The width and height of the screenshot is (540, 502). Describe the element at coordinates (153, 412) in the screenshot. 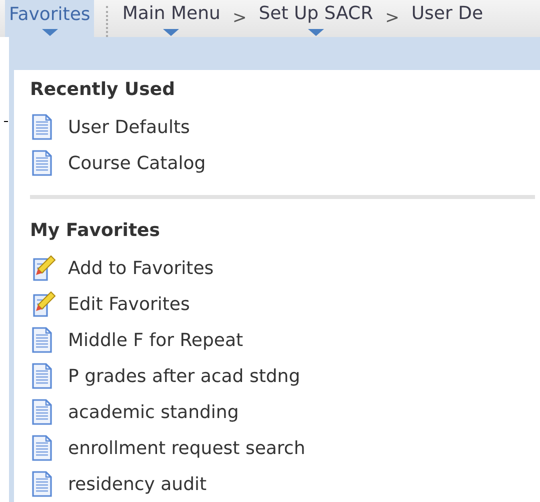

I see `menu-link: academic standing` at that location.